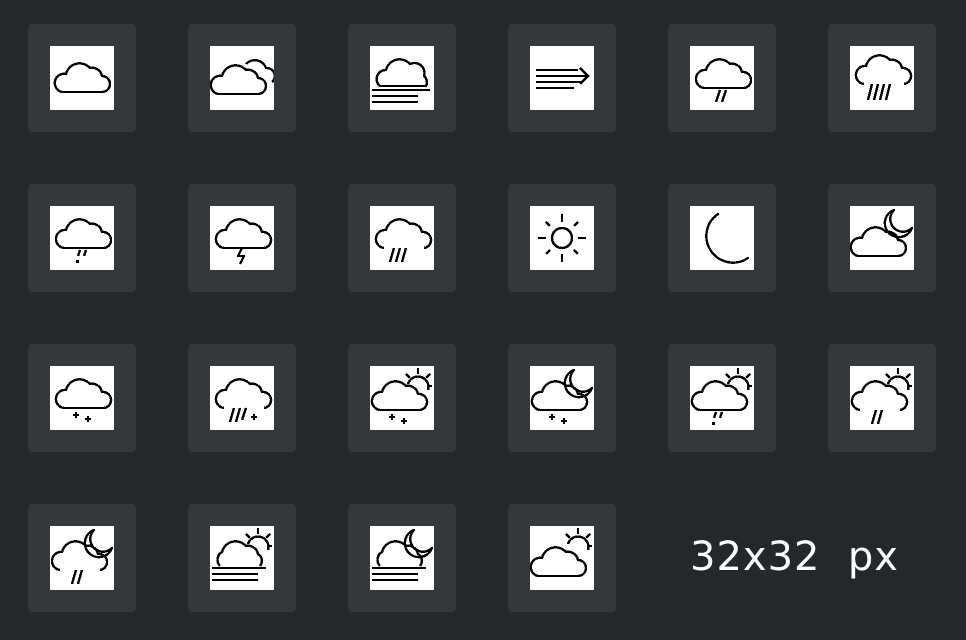  I want to click on wind-icon, so click(562, 78).